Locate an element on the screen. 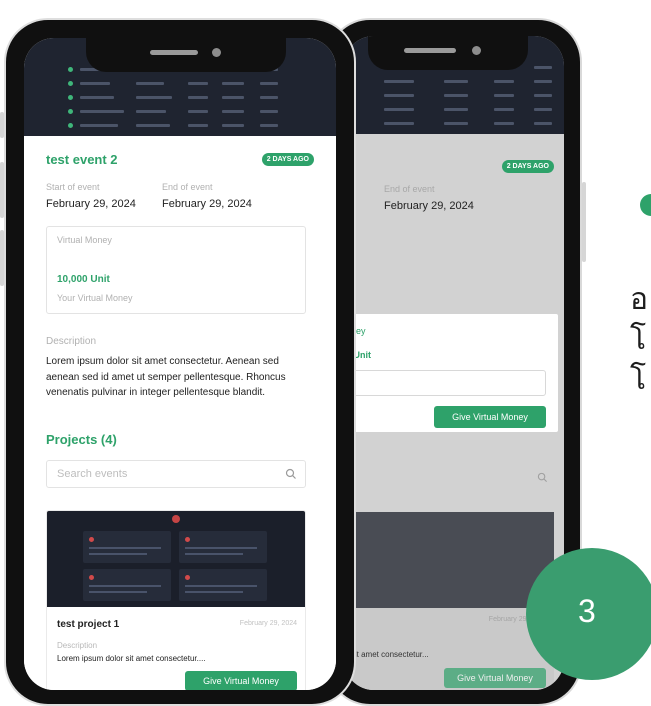 This screenshot has width=651, height=706. virtual-money-label: Virtual Money is located at coordinates (84, 240).